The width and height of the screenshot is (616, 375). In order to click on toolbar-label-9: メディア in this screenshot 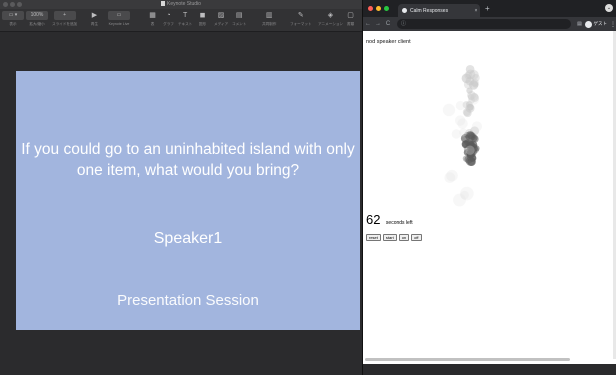, I will do `click(221, 24)`.